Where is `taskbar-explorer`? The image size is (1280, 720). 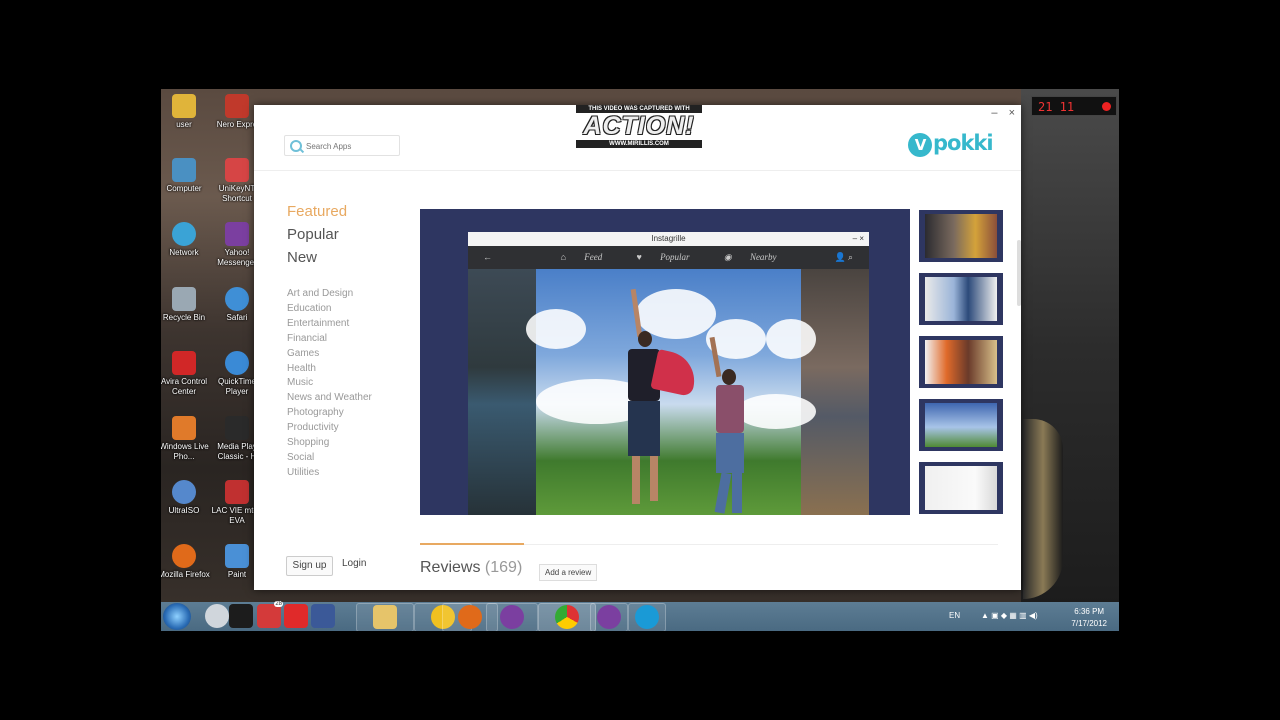 taskbar-explorer is located at coordinates (385, 617).